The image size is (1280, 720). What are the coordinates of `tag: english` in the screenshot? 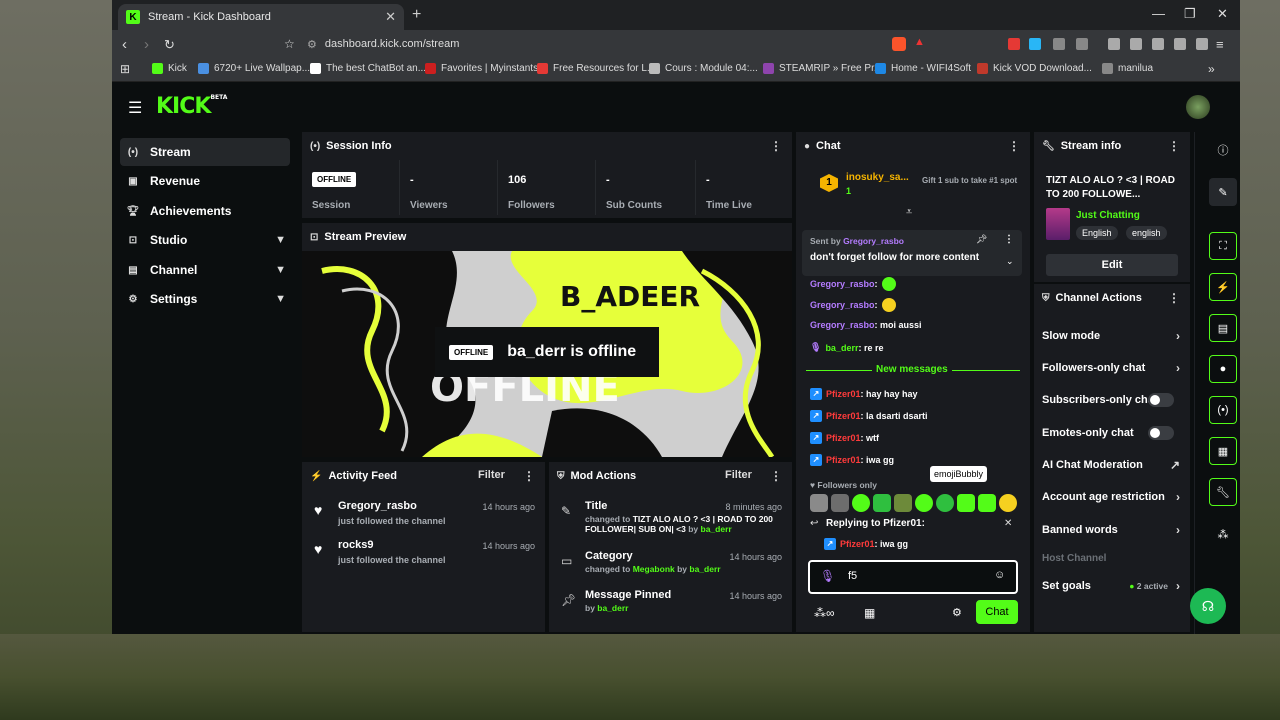 It's located at (1146, 233).